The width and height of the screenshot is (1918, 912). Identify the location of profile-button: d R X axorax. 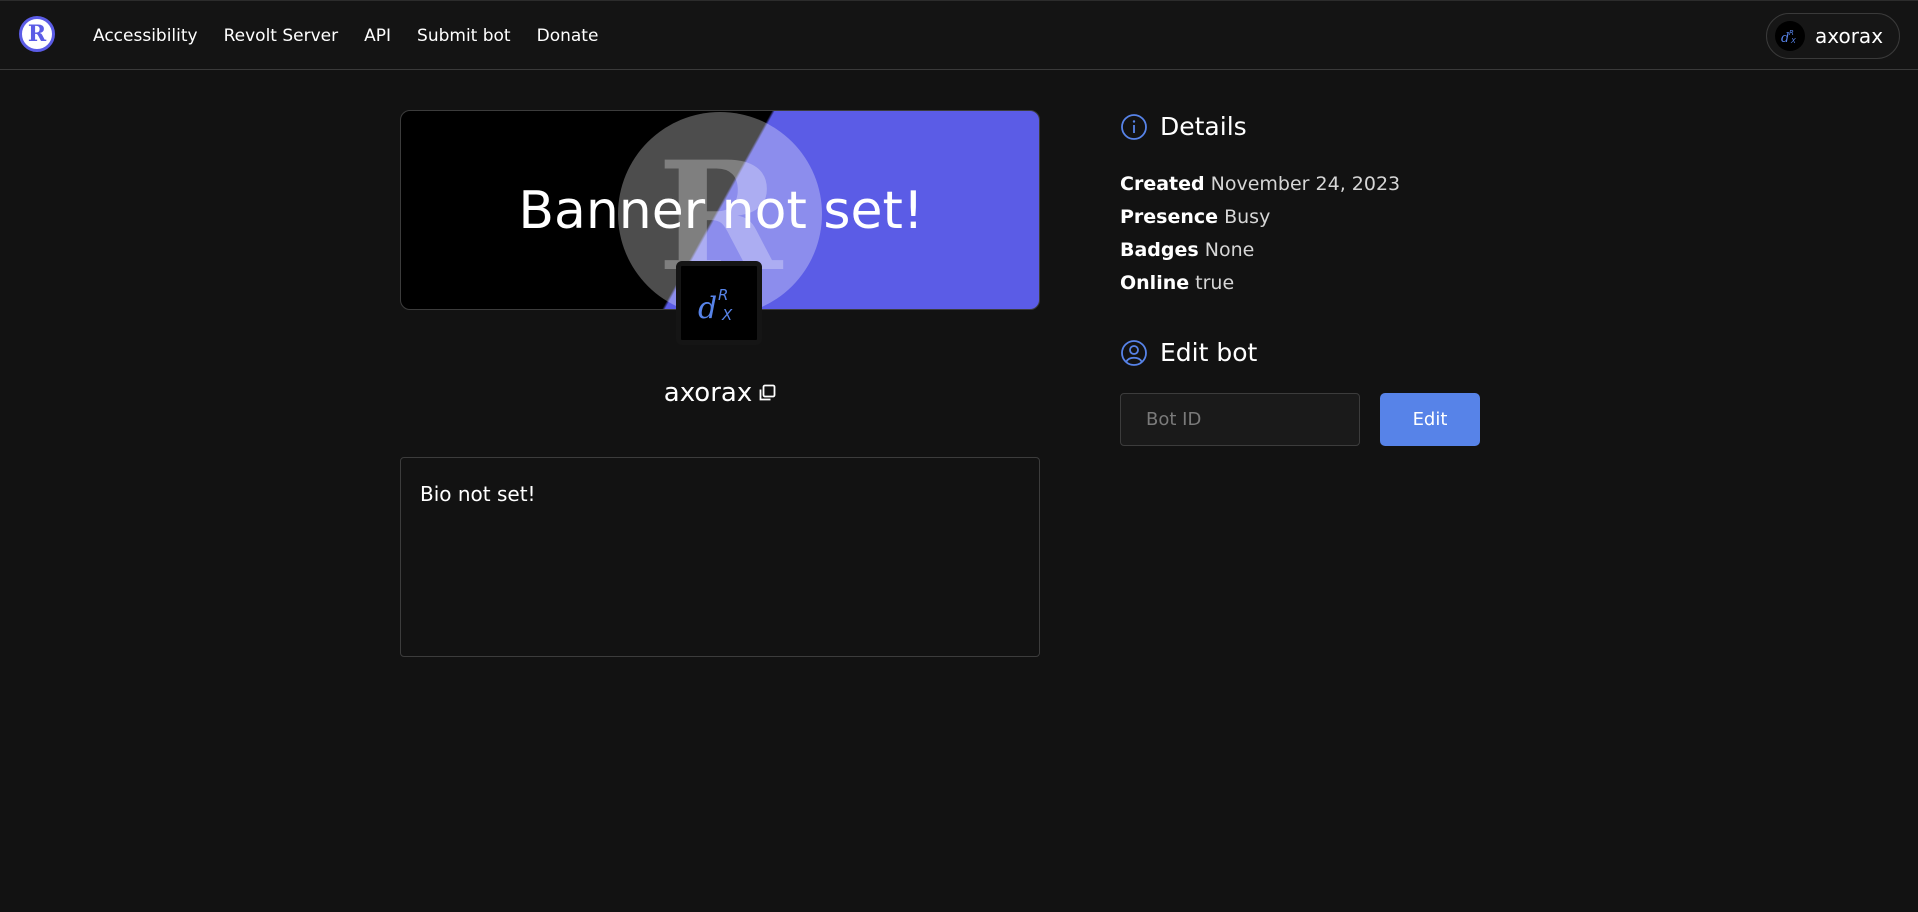
(1833, 36).